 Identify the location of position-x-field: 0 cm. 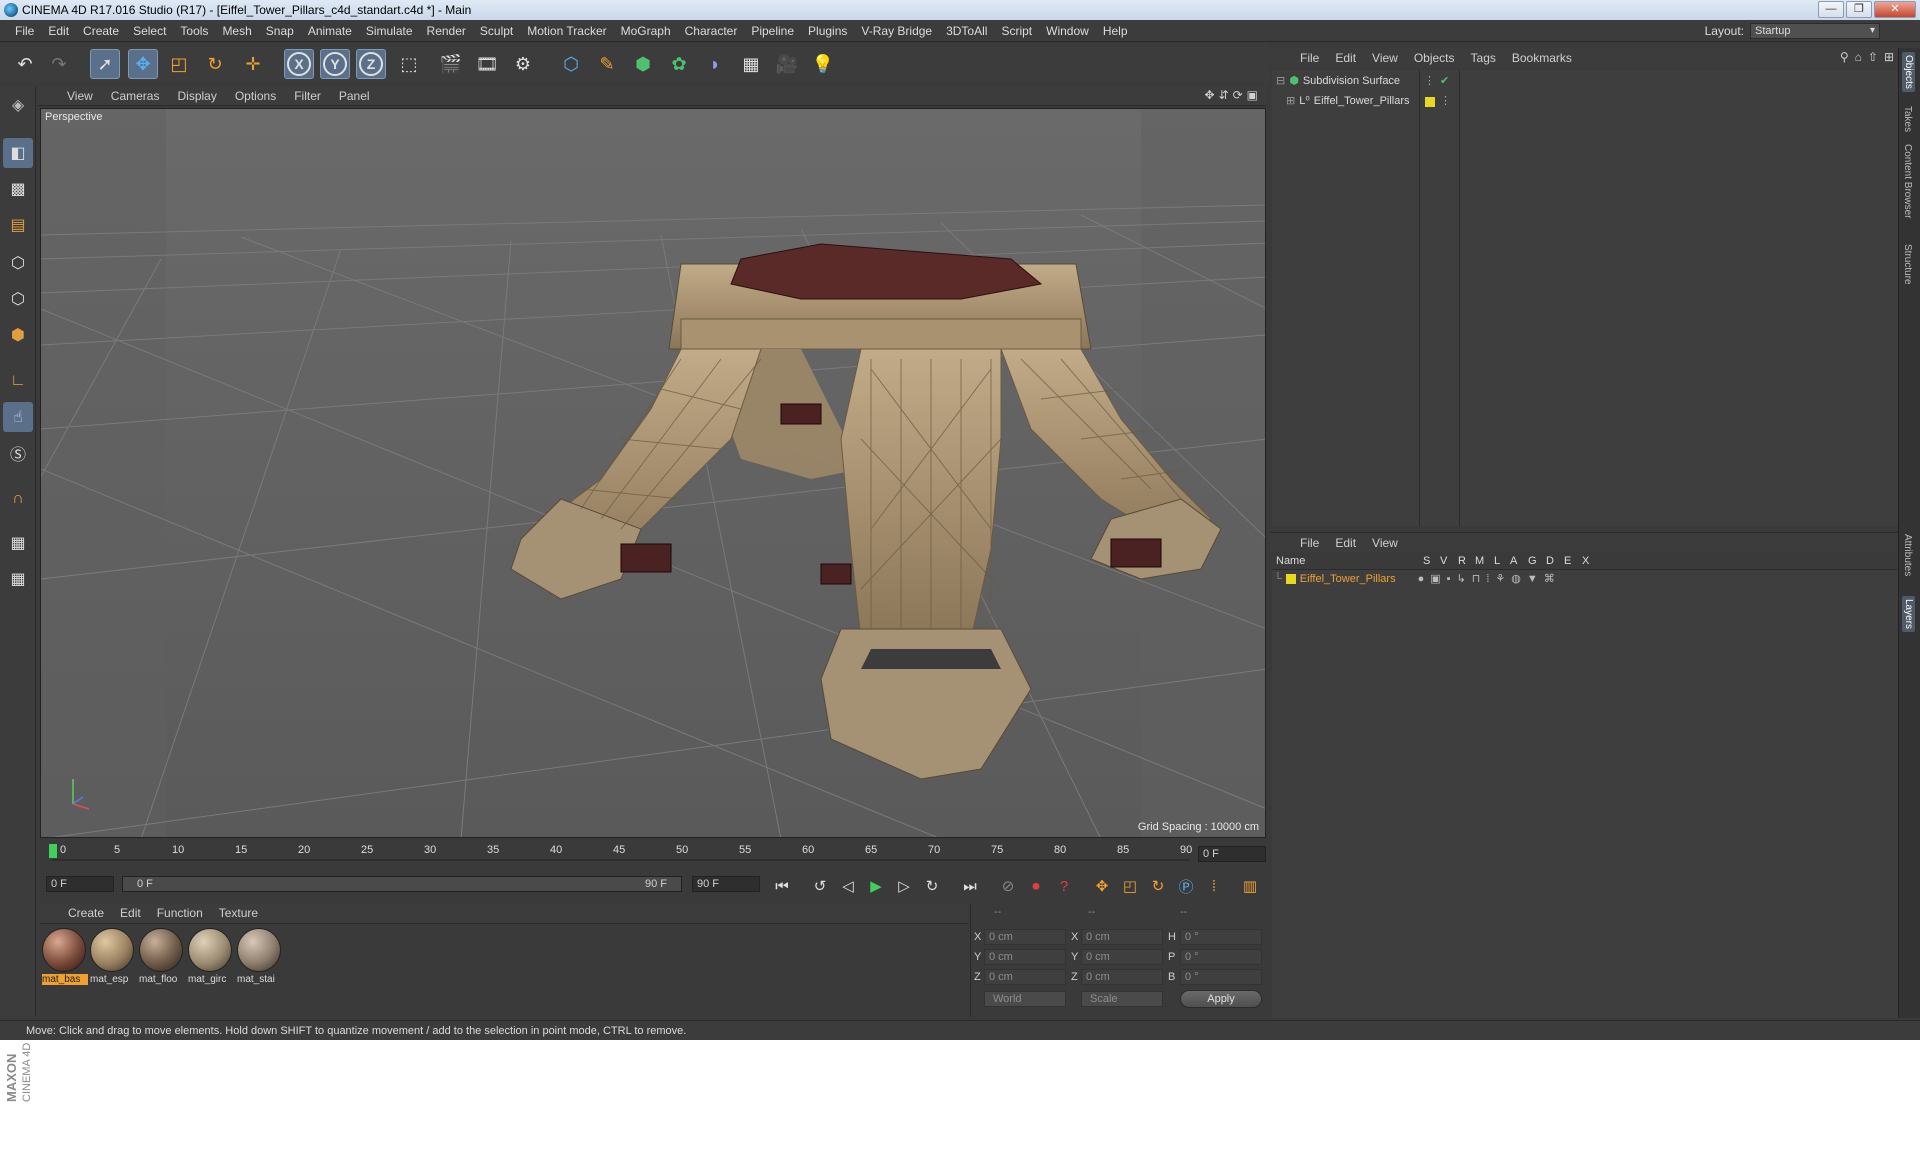
(1025, 937).